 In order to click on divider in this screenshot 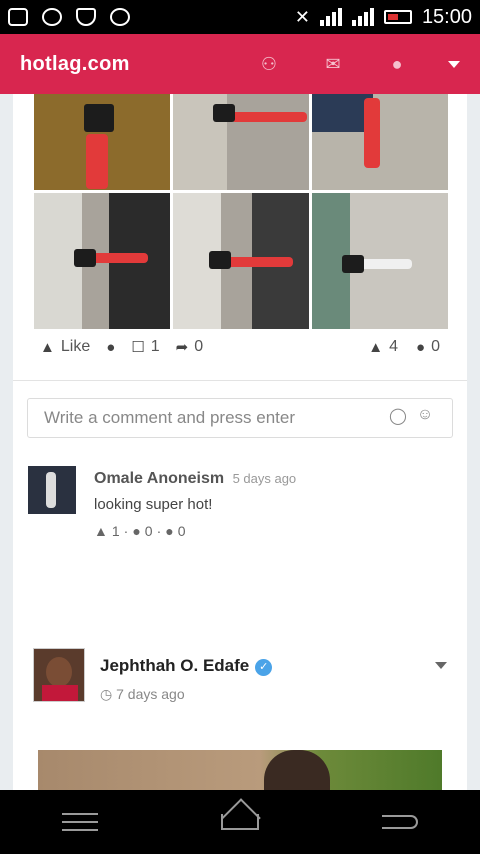, I will do `click(240, 380)`.